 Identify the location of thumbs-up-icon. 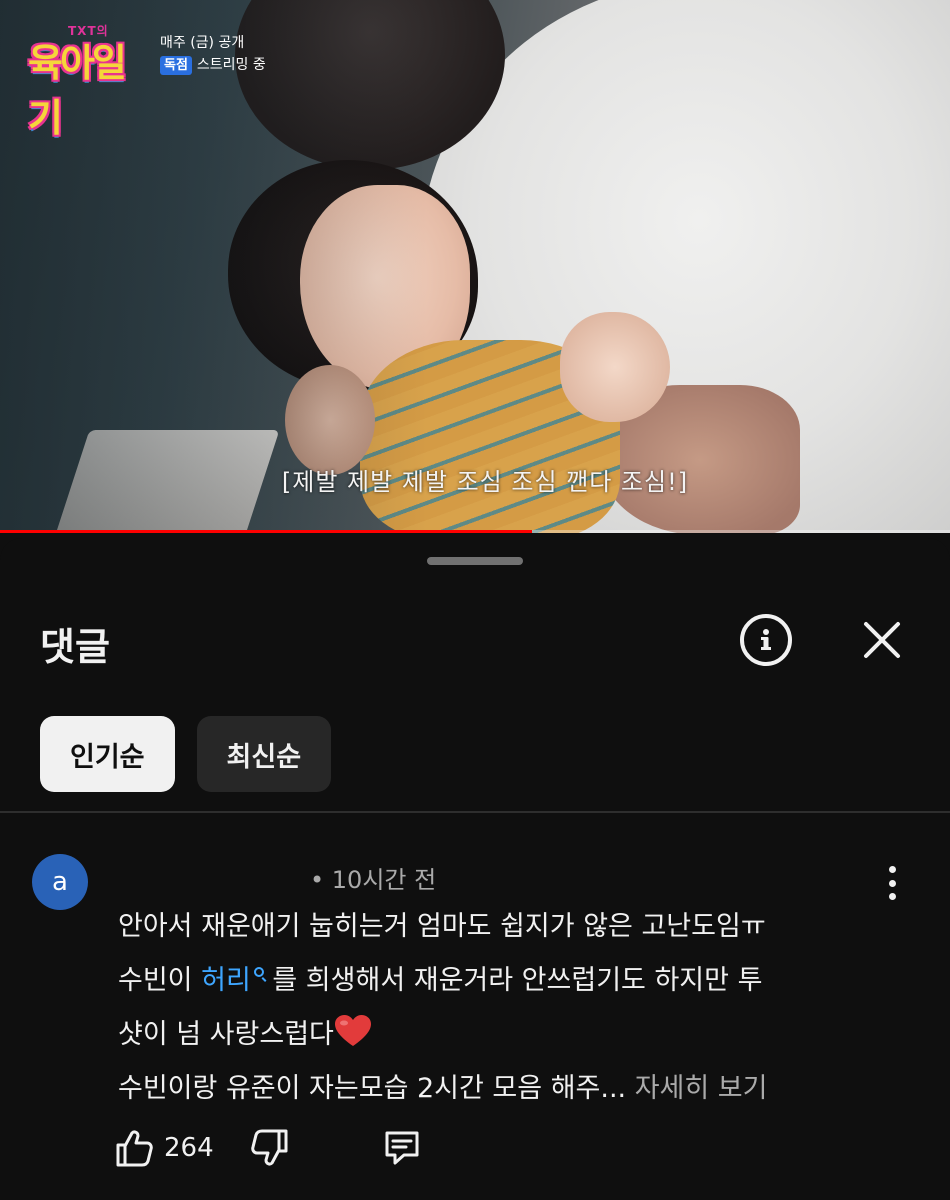
(134, 1148).